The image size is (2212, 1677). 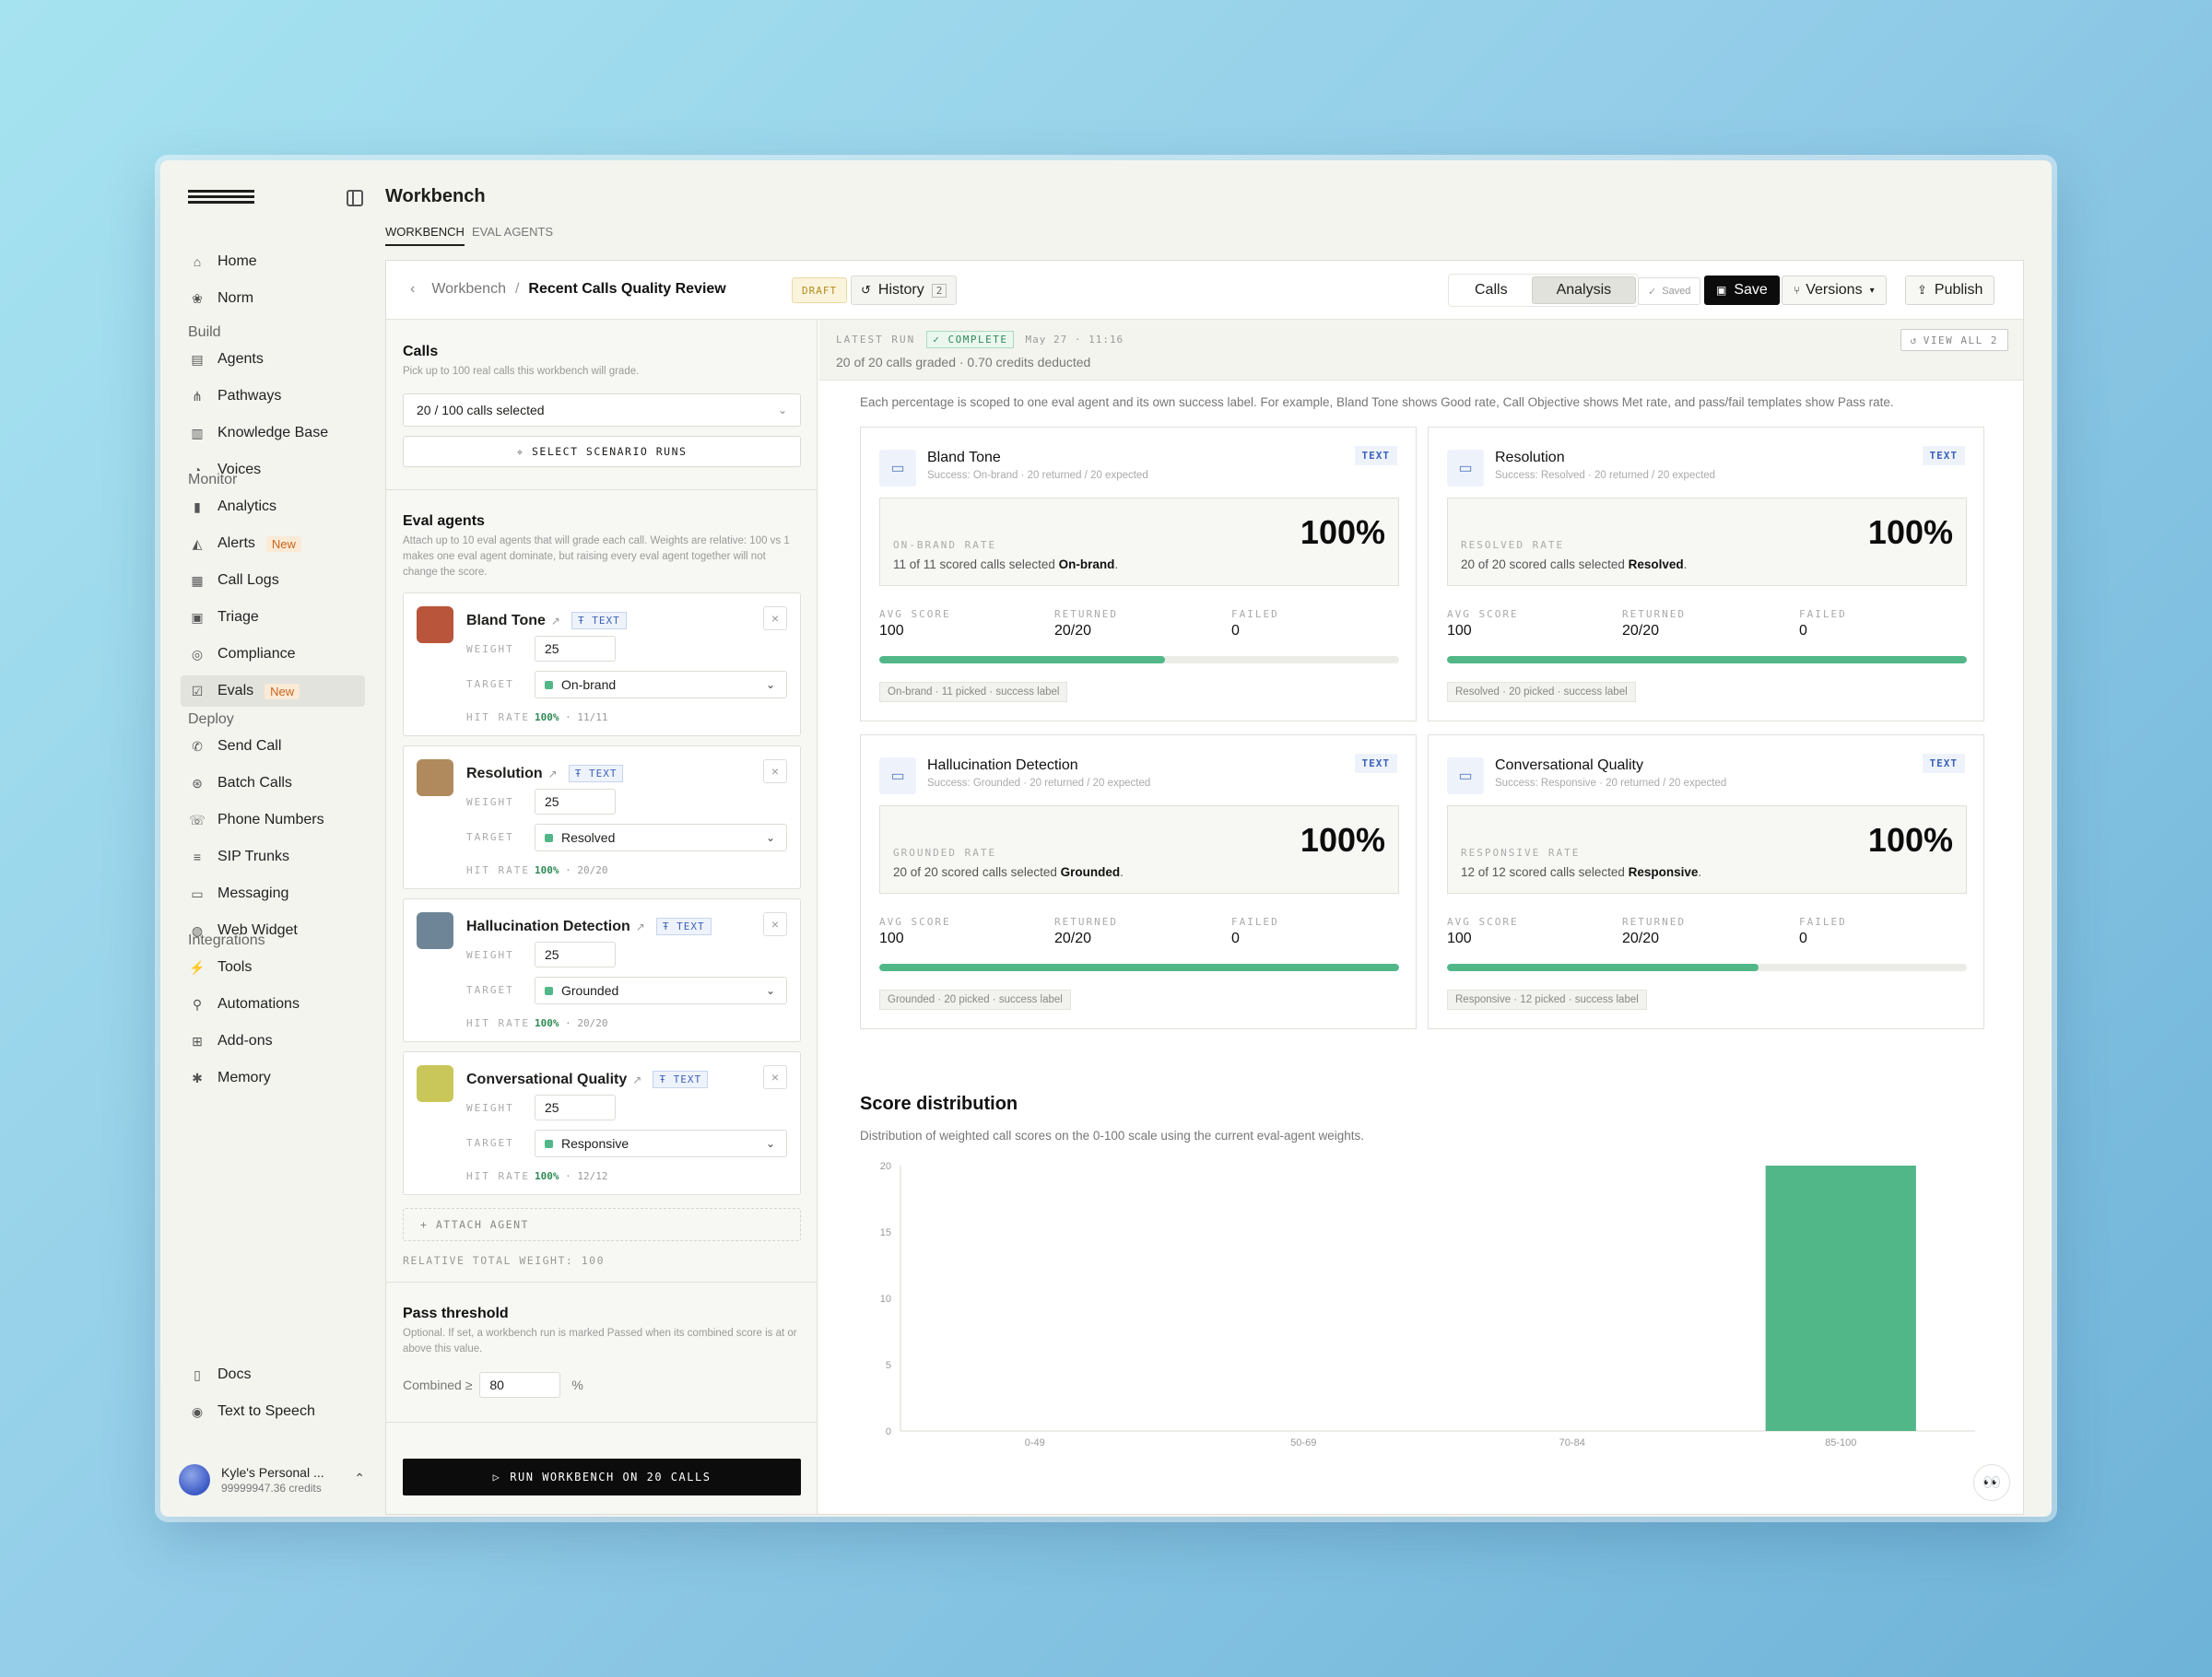 I want to click on run-workbench-button: ▷ RUN WORKBENCH ON 20 CALLS, so click(x=602, y=1477).